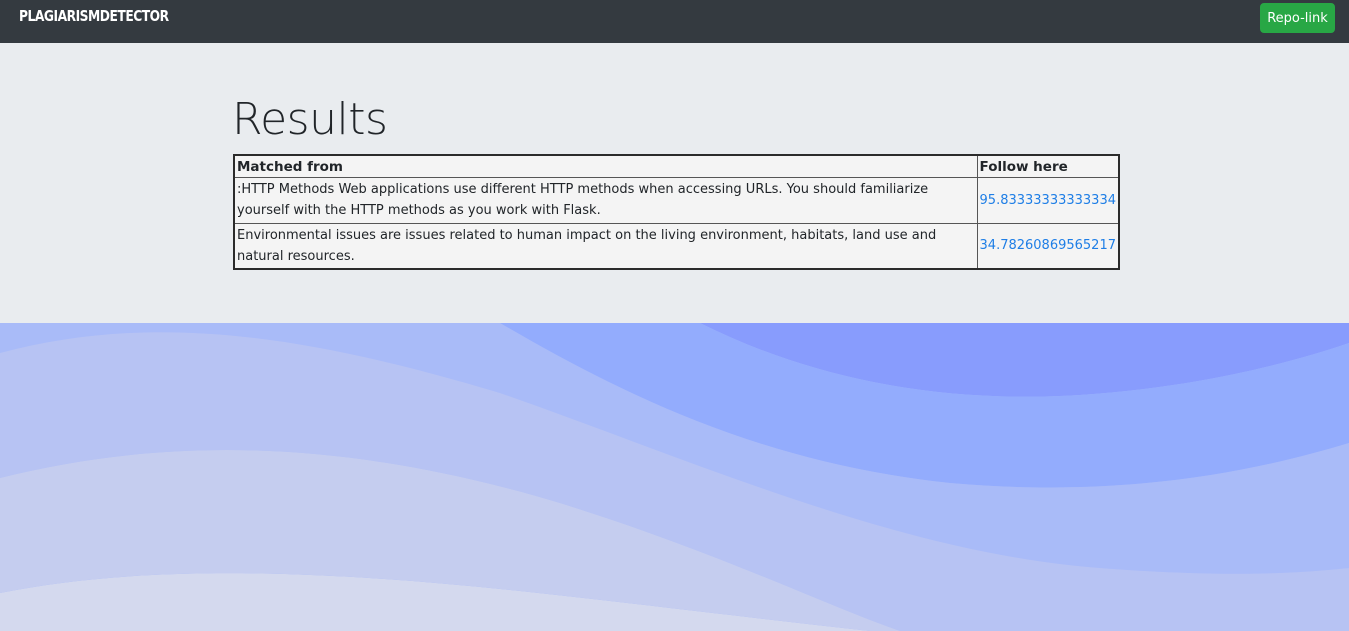 The image size is (1349, 631). I want to click on score-link: 34.78260869565217, so click(1048, 245).